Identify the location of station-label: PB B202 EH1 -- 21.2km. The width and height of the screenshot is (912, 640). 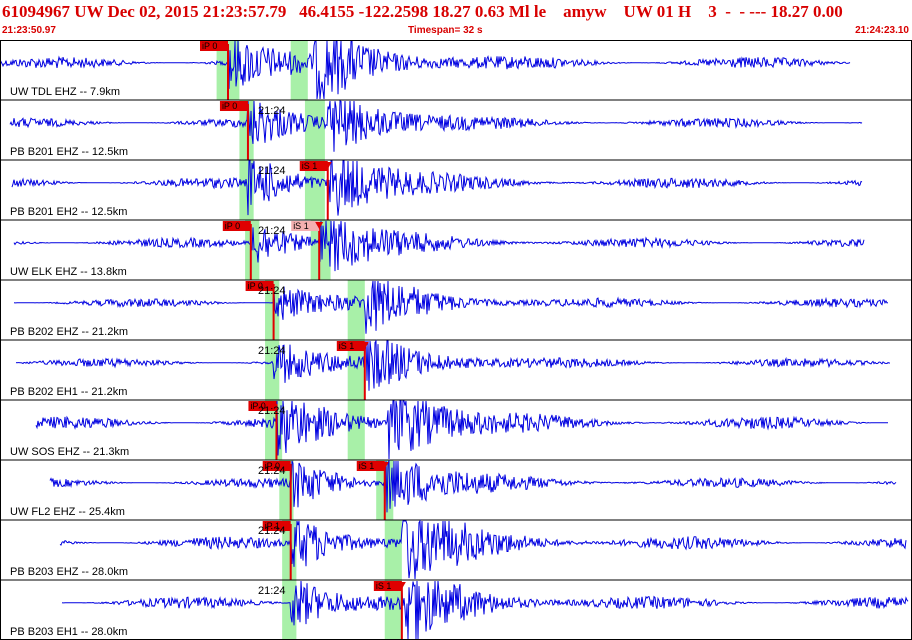
(68, 392).